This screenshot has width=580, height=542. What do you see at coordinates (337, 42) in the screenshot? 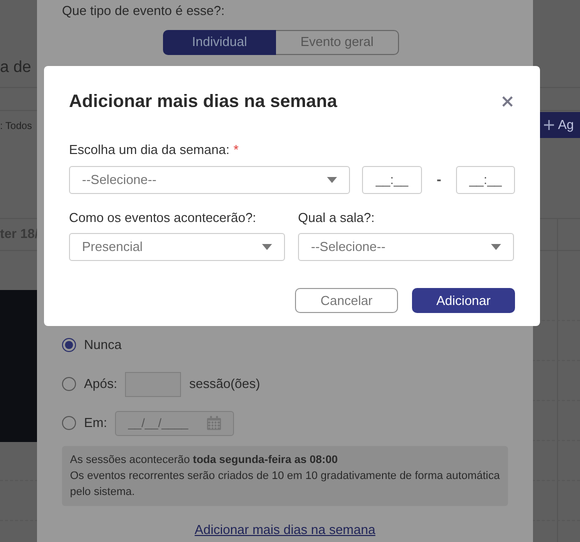
I see `event-type-tab: Evento geral` at bounding box center [337, 42].